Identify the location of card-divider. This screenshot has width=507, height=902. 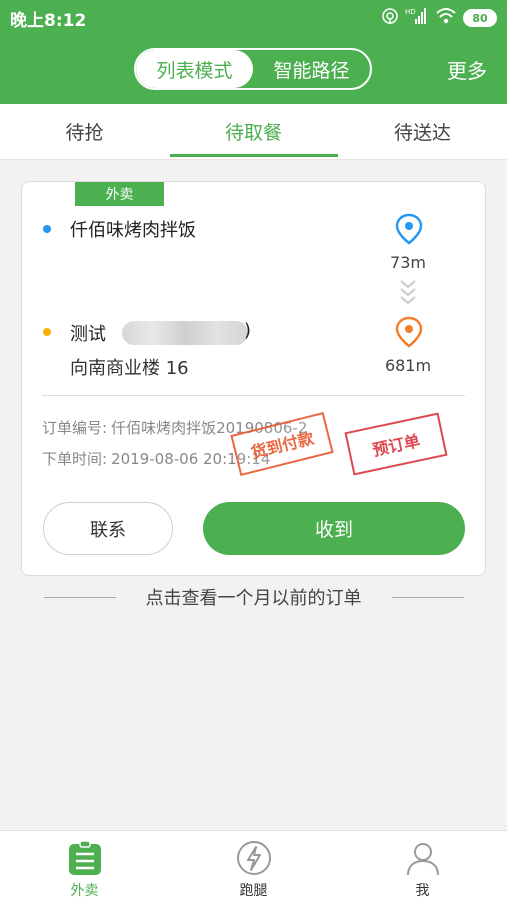
(253, 395).